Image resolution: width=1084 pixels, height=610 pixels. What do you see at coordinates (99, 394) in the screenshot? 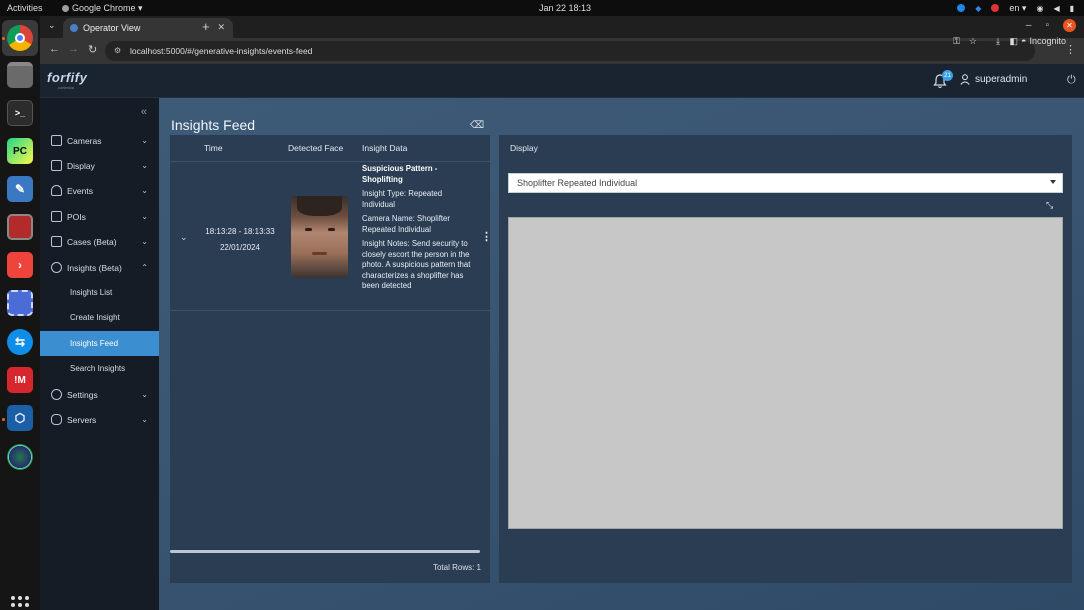
I see `sidebar-item-settings: Settings ⌄` at bounding box center [99, 394].